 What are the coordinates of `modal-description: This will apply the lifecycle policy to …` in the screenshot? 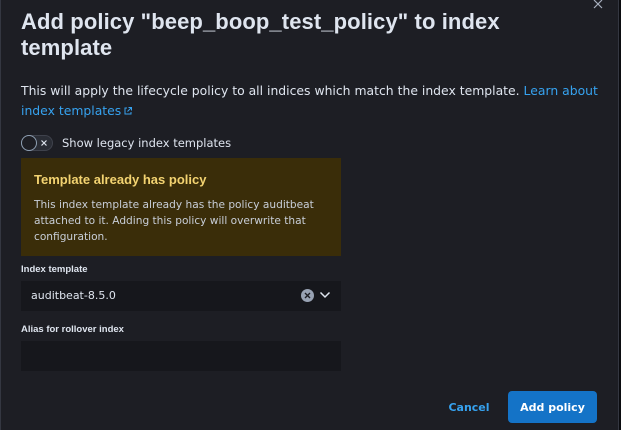 It's located at (311, 100).